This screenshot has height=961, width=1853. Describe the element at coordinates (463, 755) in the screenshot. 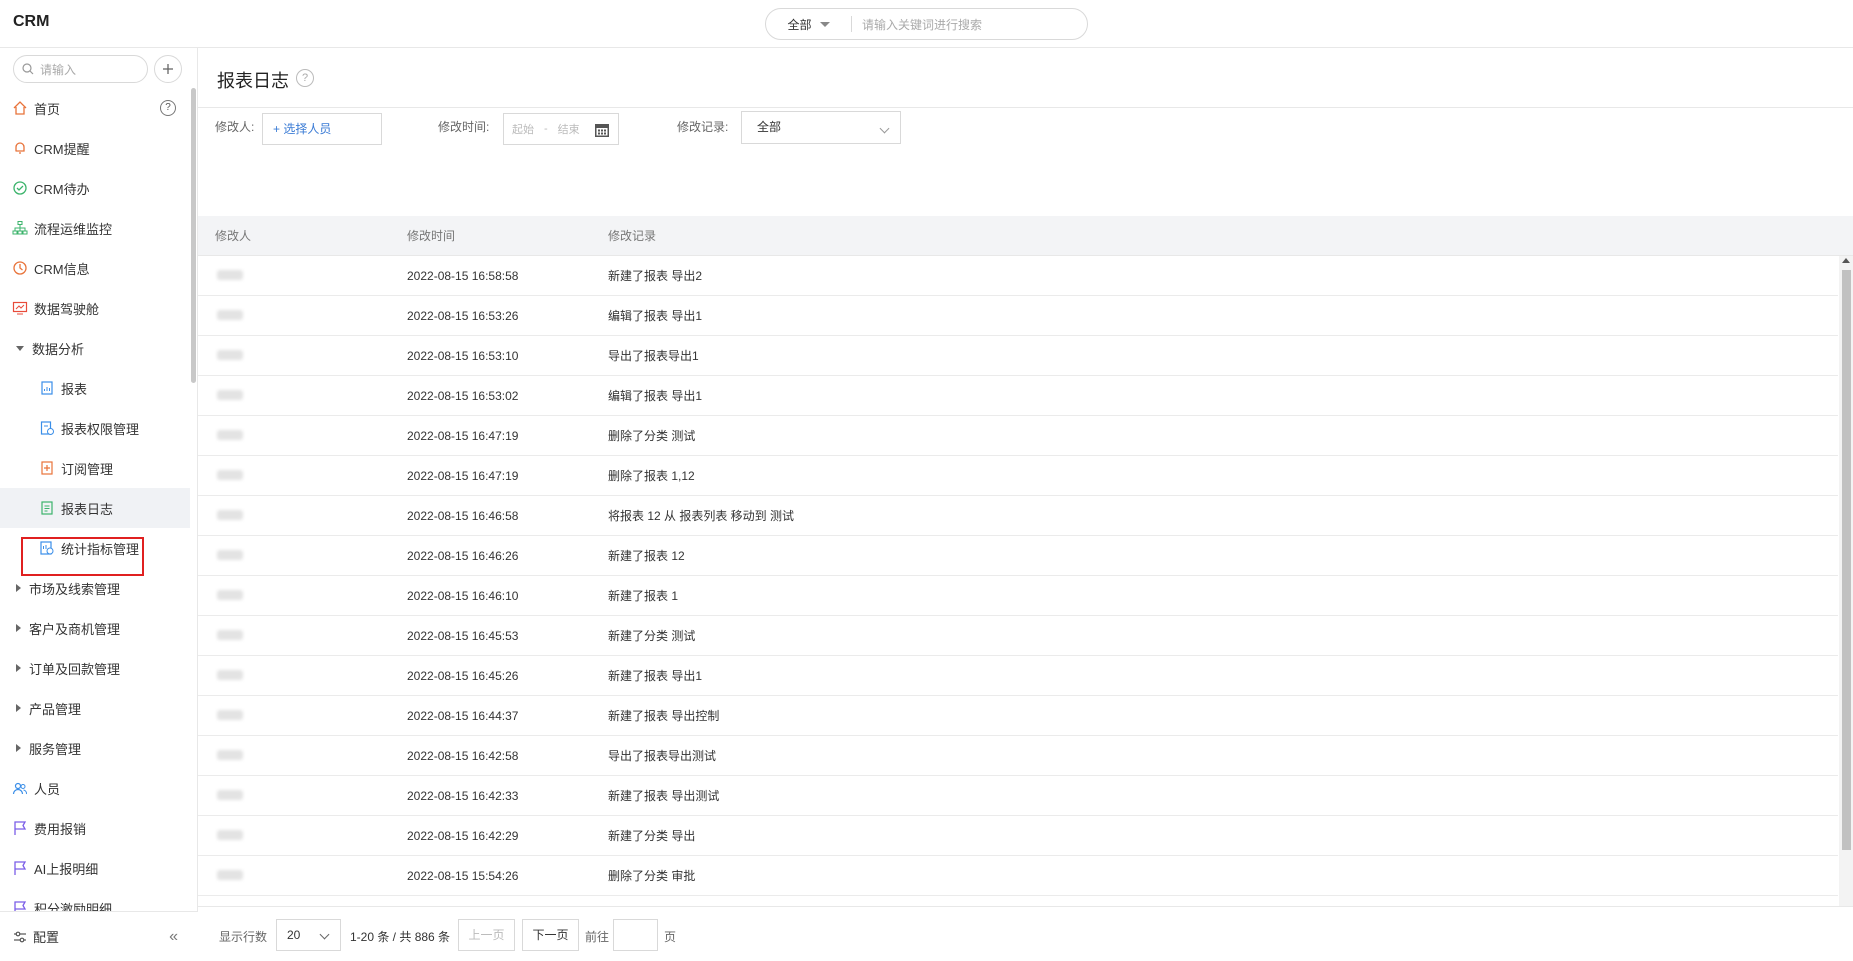

I see `time-cell: 2022-08-15 16:42:58` at that location.